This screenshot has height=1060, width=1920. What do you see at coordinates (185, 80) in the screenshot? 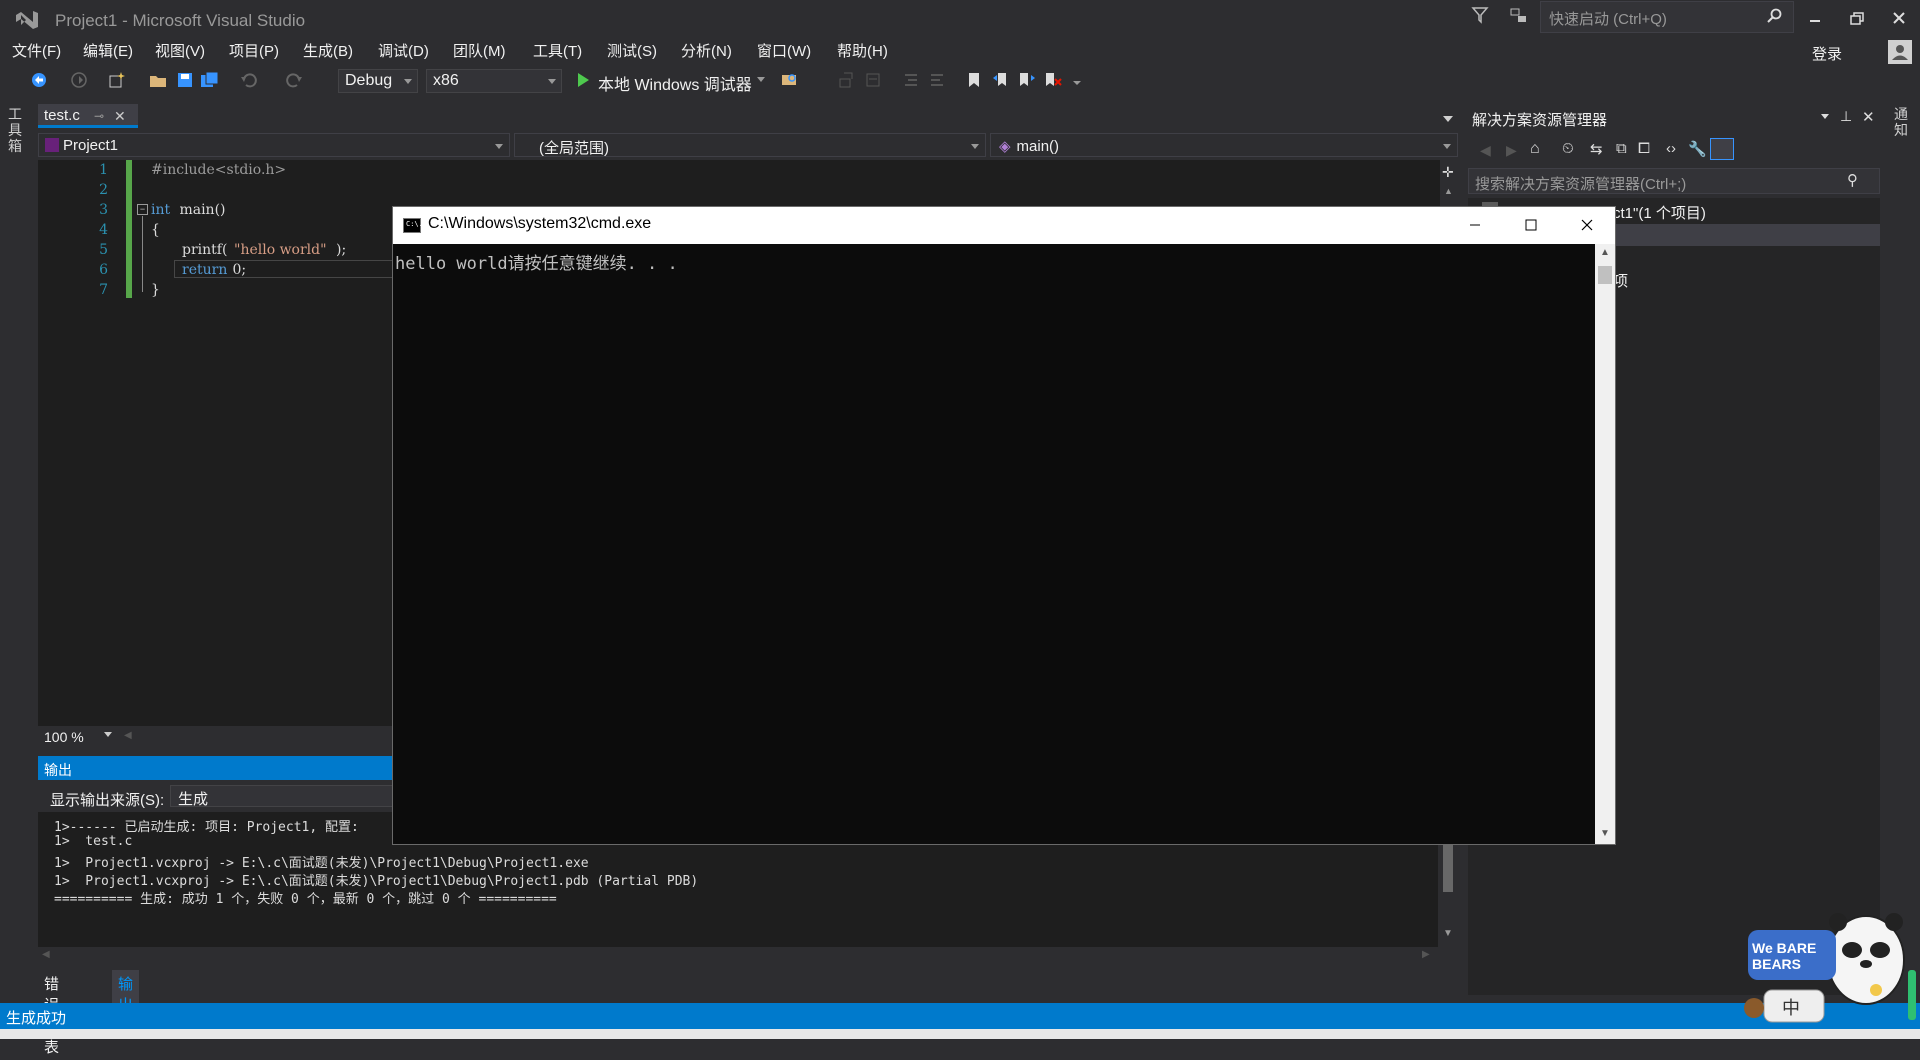
I see `save-icon` at bounding box center [185, 80].